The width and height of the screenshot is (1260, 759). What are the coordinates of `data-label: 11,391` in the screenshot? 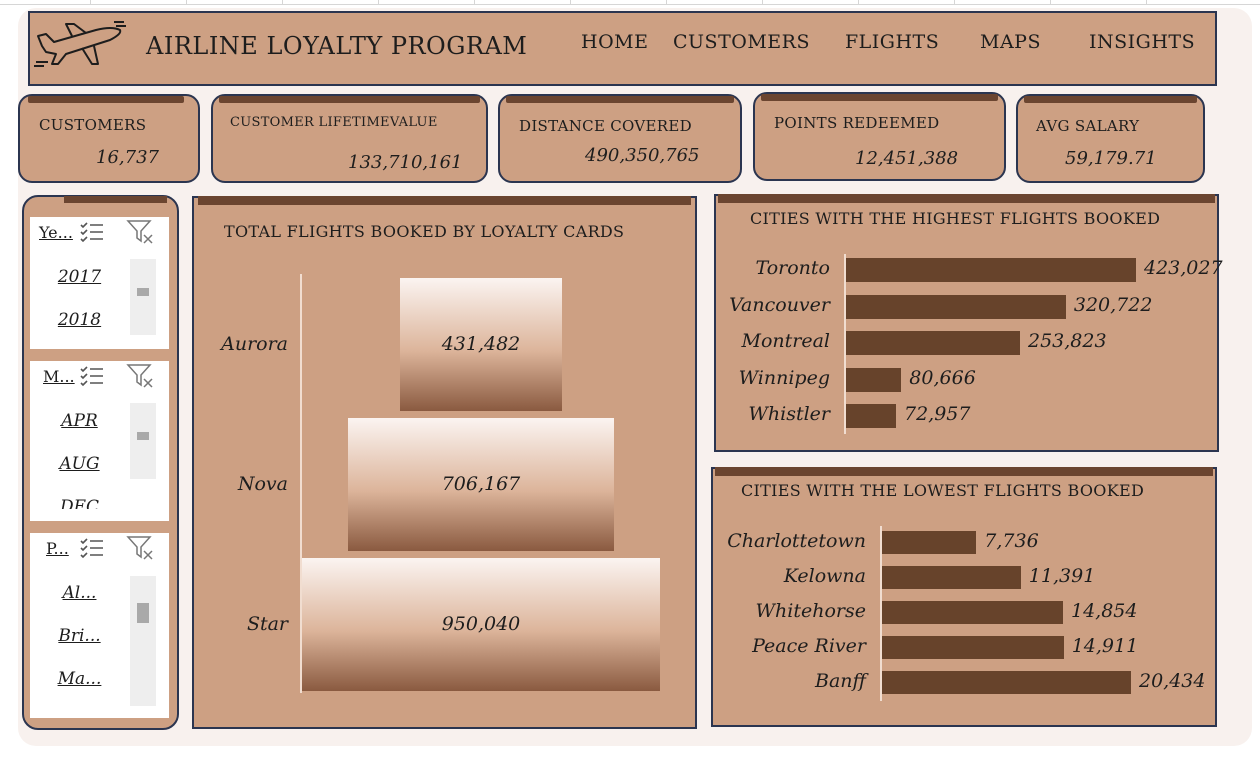 It's located at (1062, 575).